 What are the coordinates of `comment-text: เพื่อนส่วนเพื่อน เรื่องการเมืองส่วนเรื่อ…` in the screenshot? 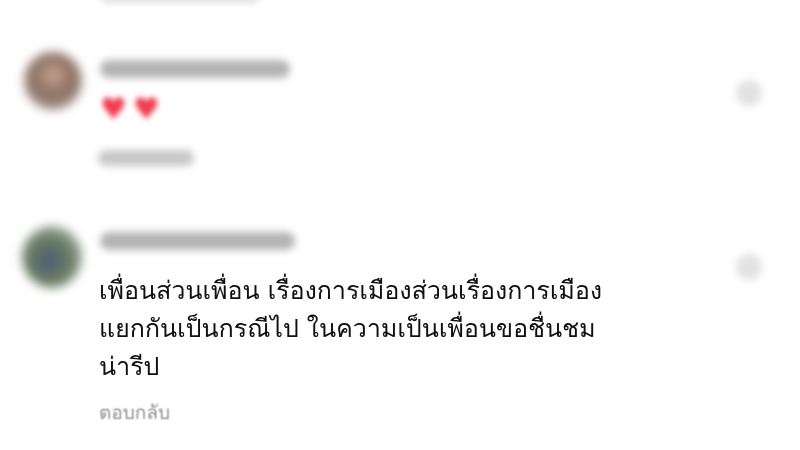 It's located at (351, 328).